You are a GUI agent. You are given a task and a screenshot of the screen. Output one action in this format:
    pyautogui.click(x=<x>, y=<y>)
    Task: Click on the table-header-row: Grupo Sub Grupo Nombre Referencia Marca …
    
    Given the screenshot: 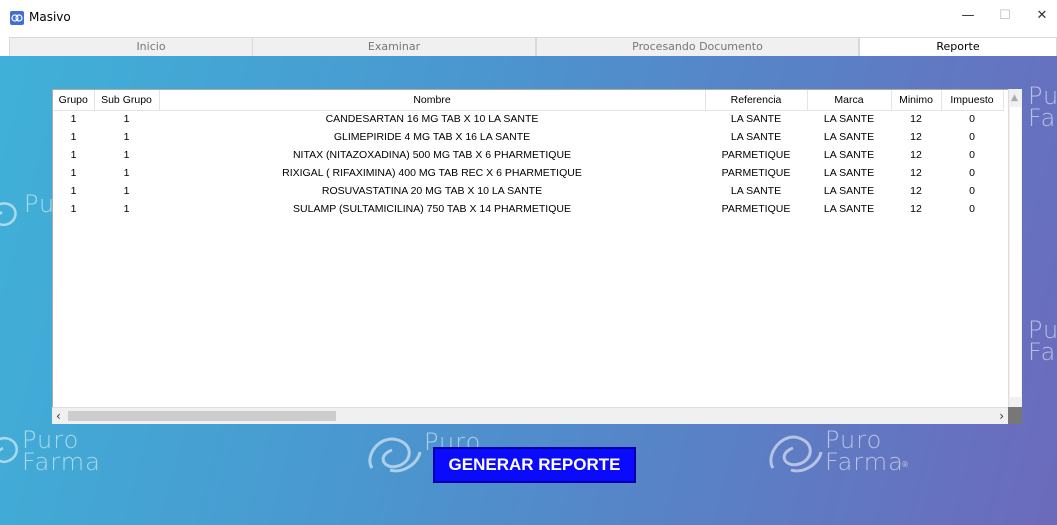 What is the action you would take?
    pyautogui.click(x=528, y=100)
    